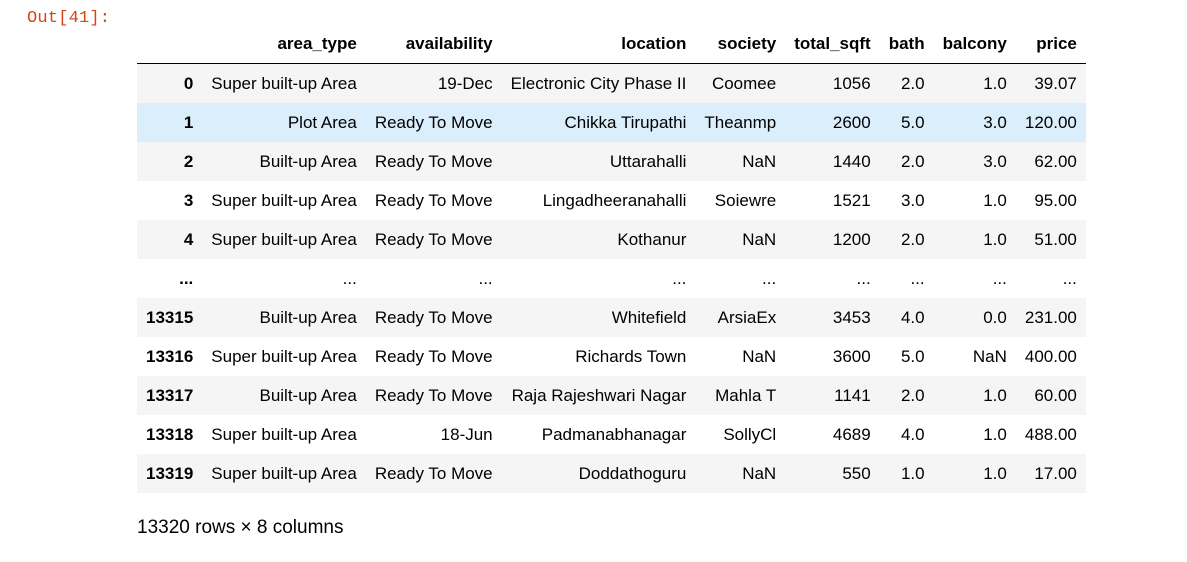 Image resolution: width=1187 pixels, height=562 pixels. I want to click on column-header-society: society, so click(740, 44).